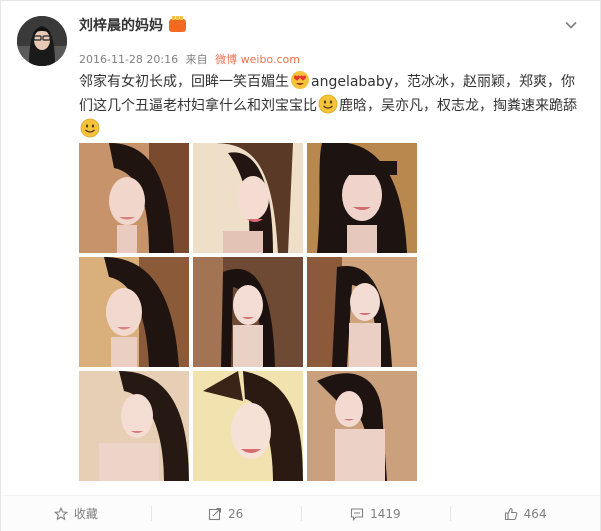 The image size is (601, 531). What do you see at coordinates (128, 59) in the screenshot?
I see `timestamp: 2016-11-28 20:16` at bounding box center [128, 59].